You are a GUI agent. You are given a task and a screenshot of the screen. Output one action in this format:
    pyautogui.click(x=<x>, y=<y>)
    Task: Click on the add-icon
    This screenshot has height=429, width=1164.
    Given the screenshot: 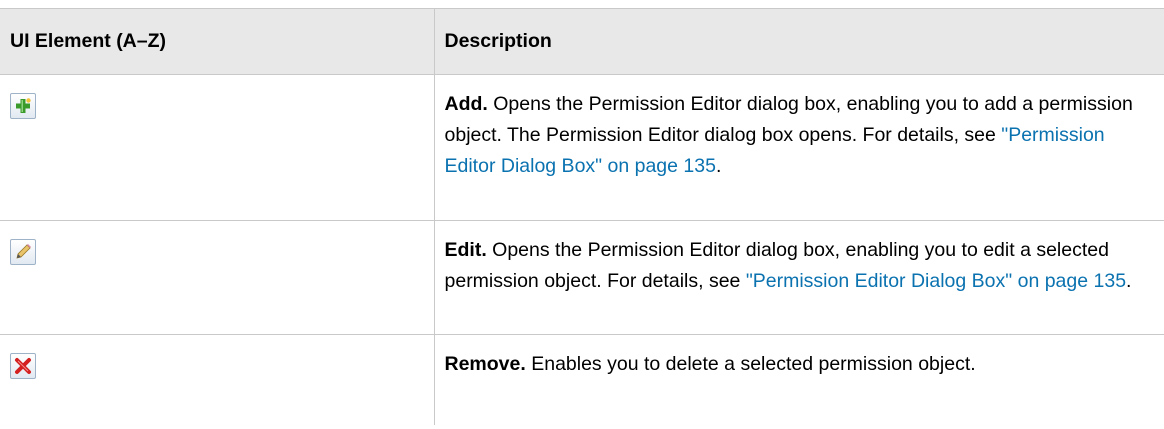 What is the action you would take?
    pyautogui.click(x=23, y=106)
    